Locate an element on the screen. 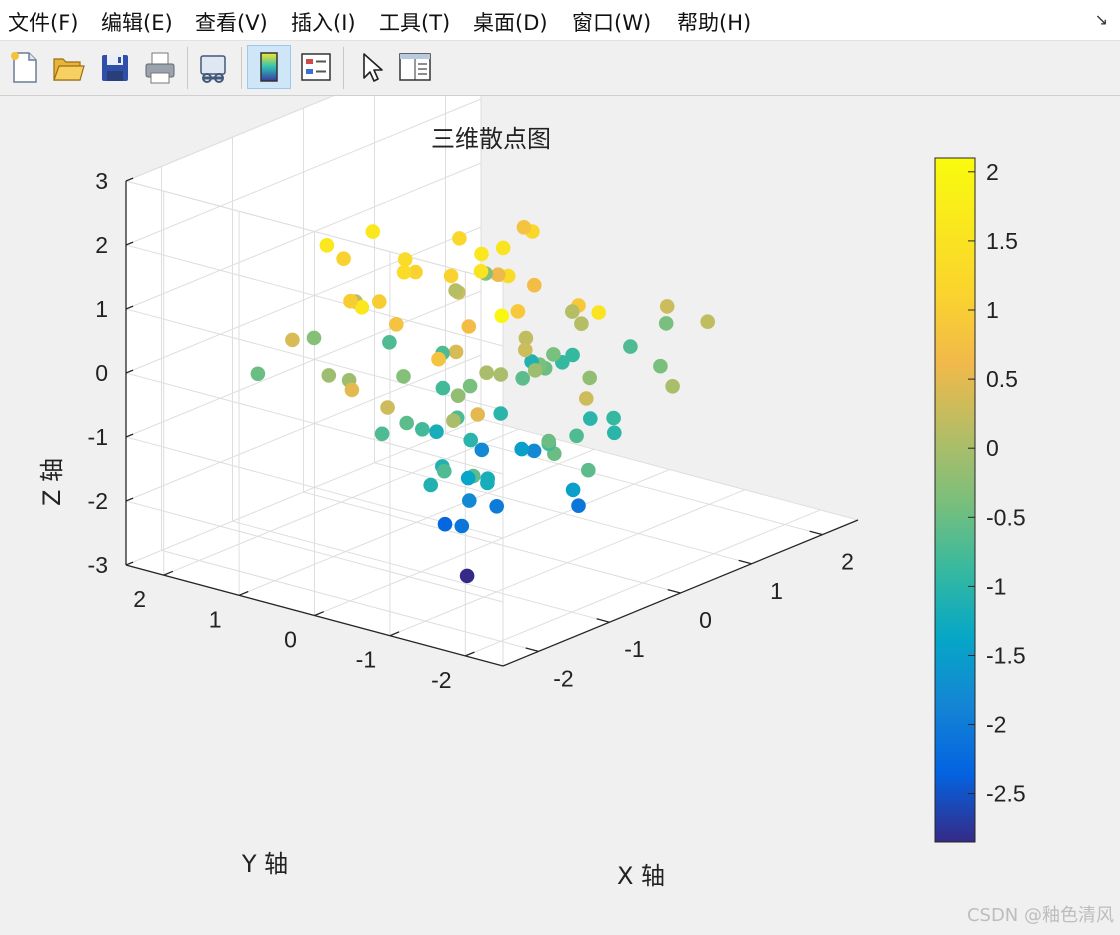 The image size is (1120, 935). chart-title: 三维散点图 is located at coordinates (491, 139).